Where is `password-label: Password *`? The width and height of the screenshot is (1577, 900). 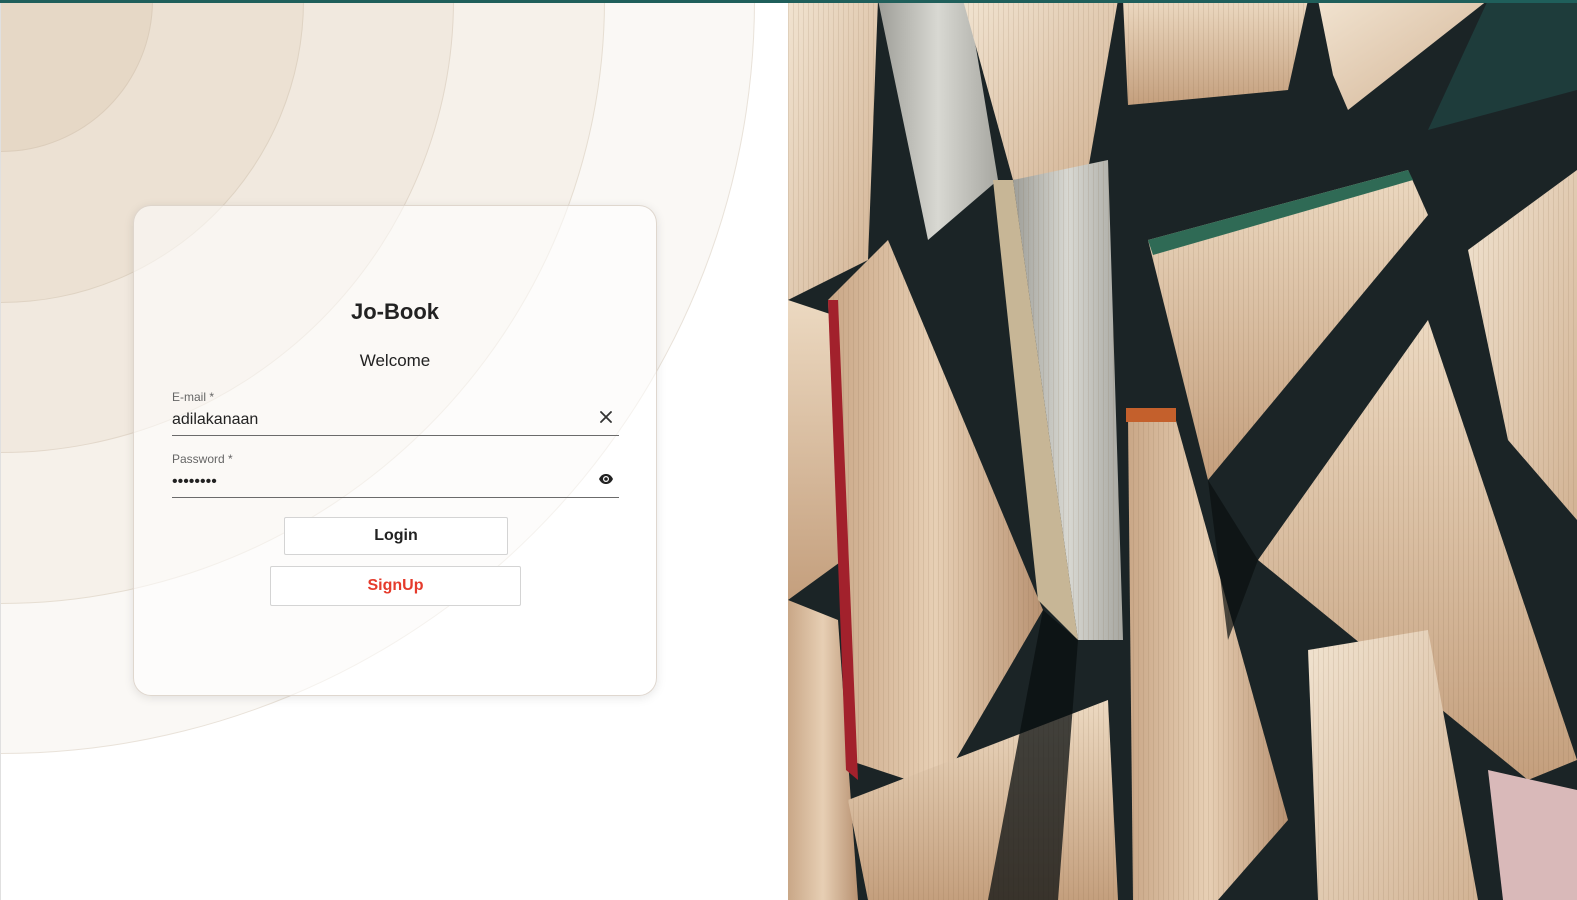 password-label: Password * is located at coordinates (202, 459).